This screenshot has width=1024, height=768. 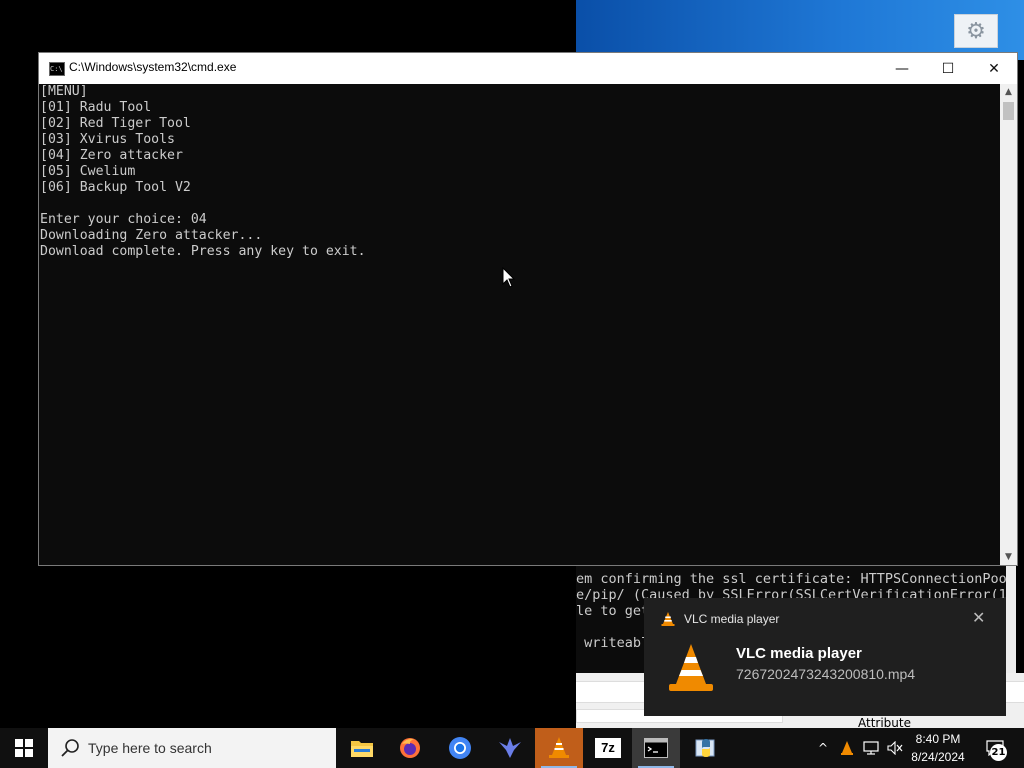 I want to click on taskbar-bird-app, so click(x=510, y=748).